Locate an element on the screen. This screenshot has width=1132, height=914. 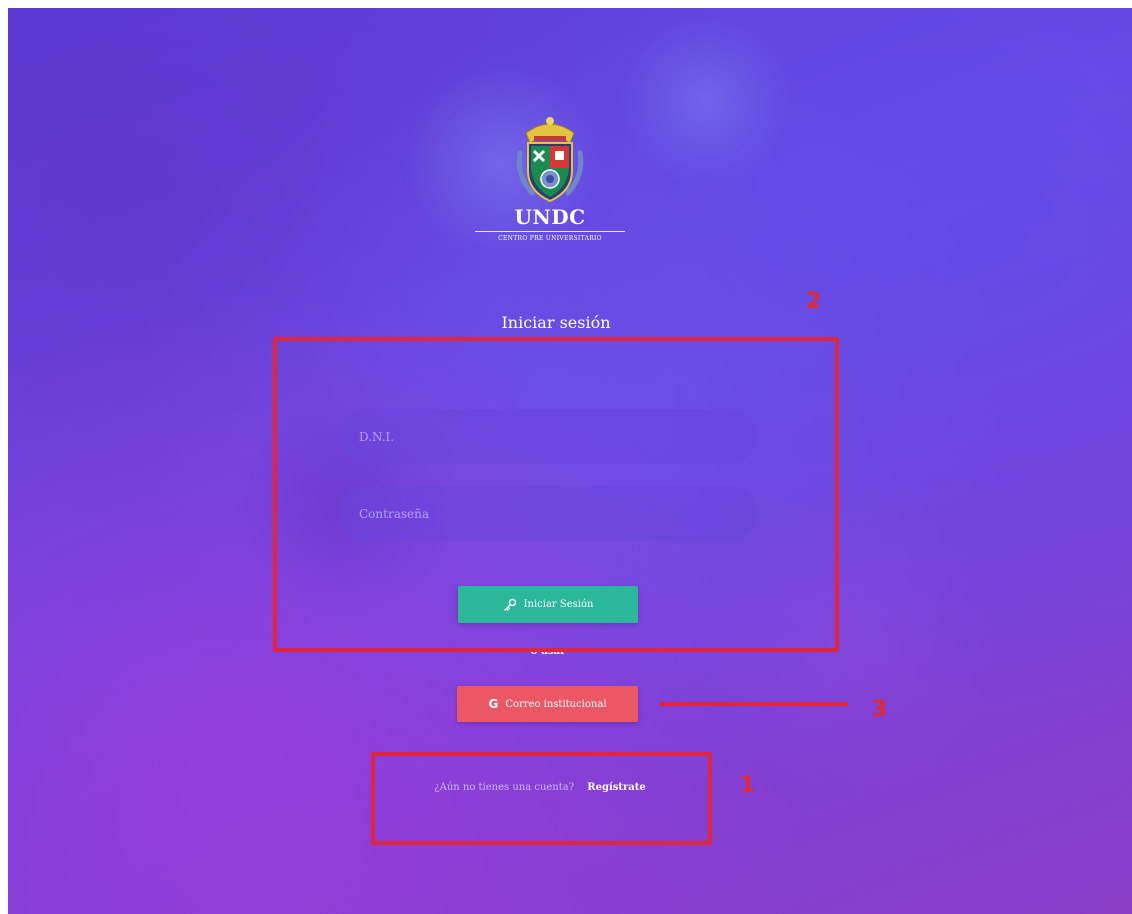
brand-logo: UNDC CENTRO PRE UNIVERSITARIO is located at coordinates (550, 178).